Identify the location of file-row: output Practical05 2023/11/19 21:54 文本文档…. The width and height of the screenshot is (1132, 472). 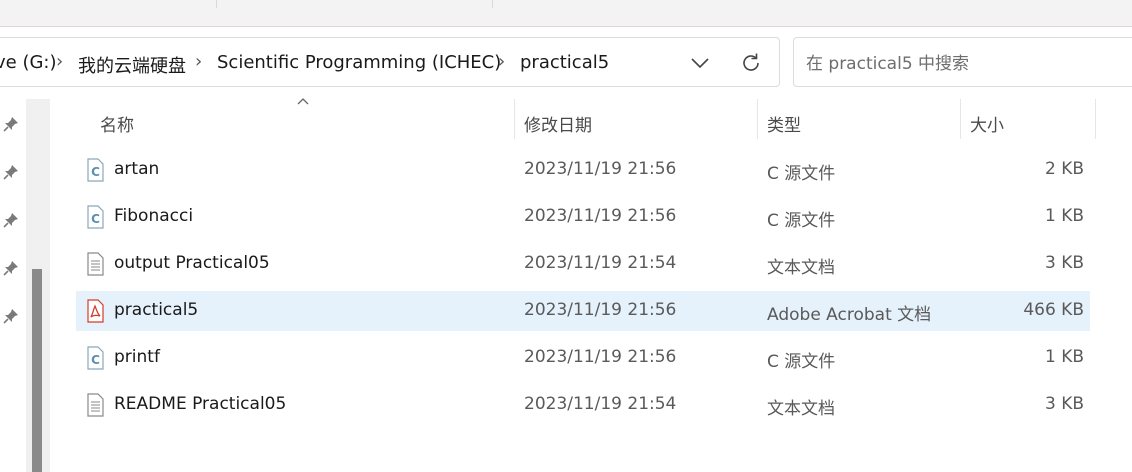
(583, 264).